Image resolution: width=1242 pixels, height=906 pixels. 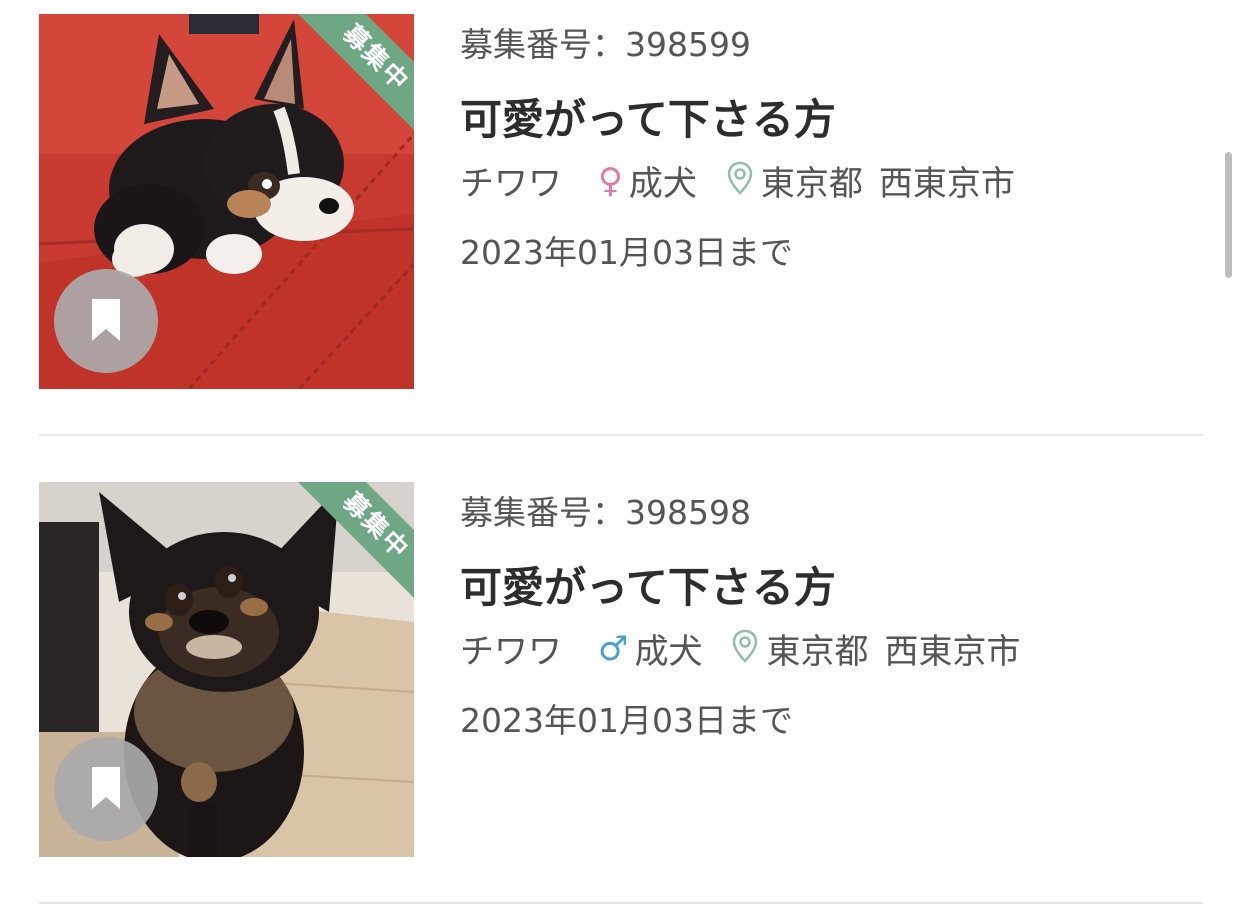 I want to click on listing-meta: チワワ ♀ 成犬 東京都 西東京市, so click(x=737, y=180).